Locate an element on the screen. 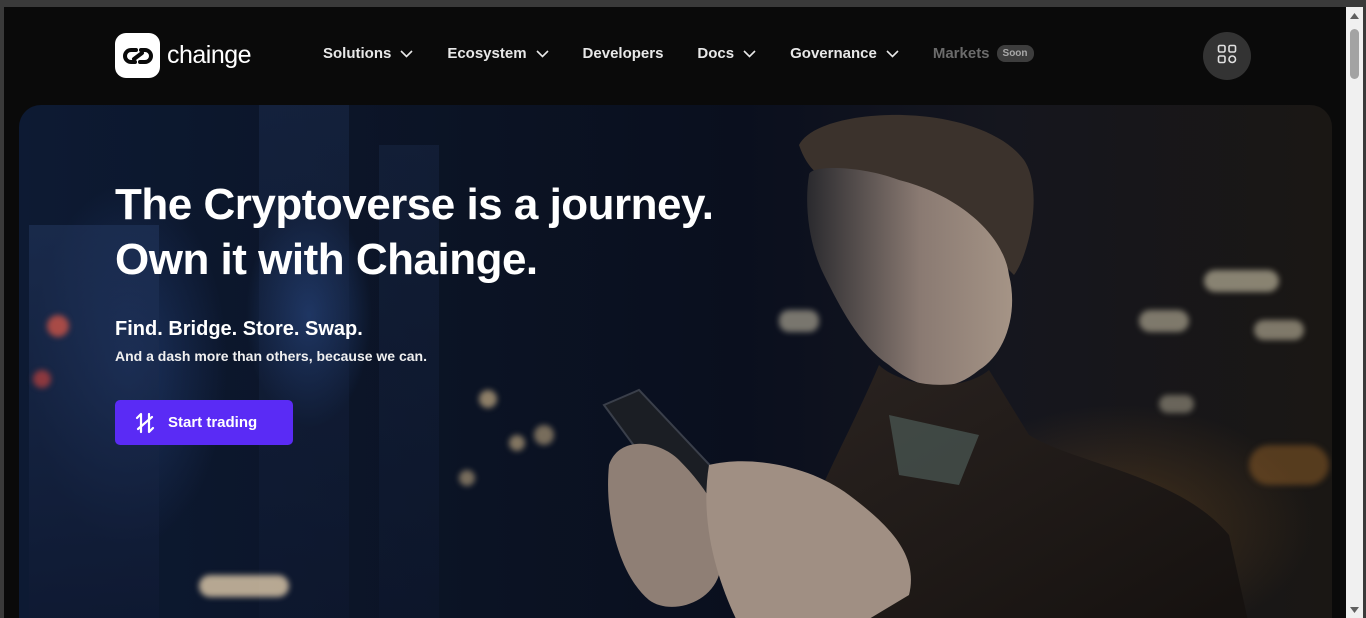 This screenshot has width=1366, height=618. nav-docs: Docs is located at coordinates (726, 53).